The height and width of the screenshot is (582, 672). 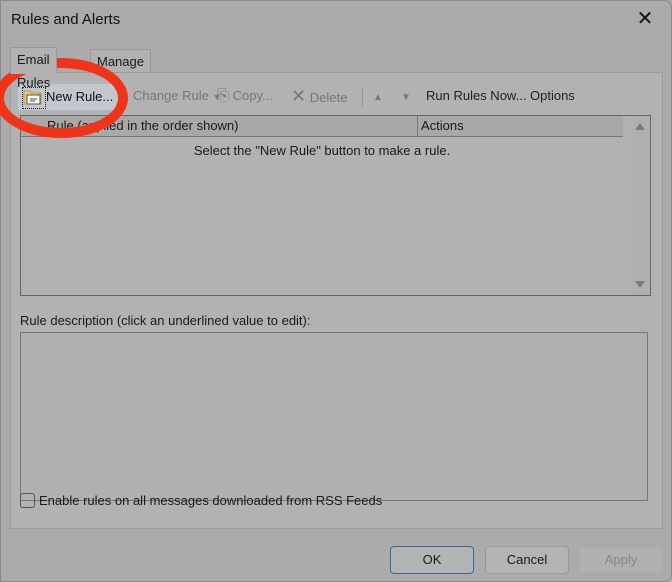 I want to click on move-down-button: ▼, so click(x=406, y=96).